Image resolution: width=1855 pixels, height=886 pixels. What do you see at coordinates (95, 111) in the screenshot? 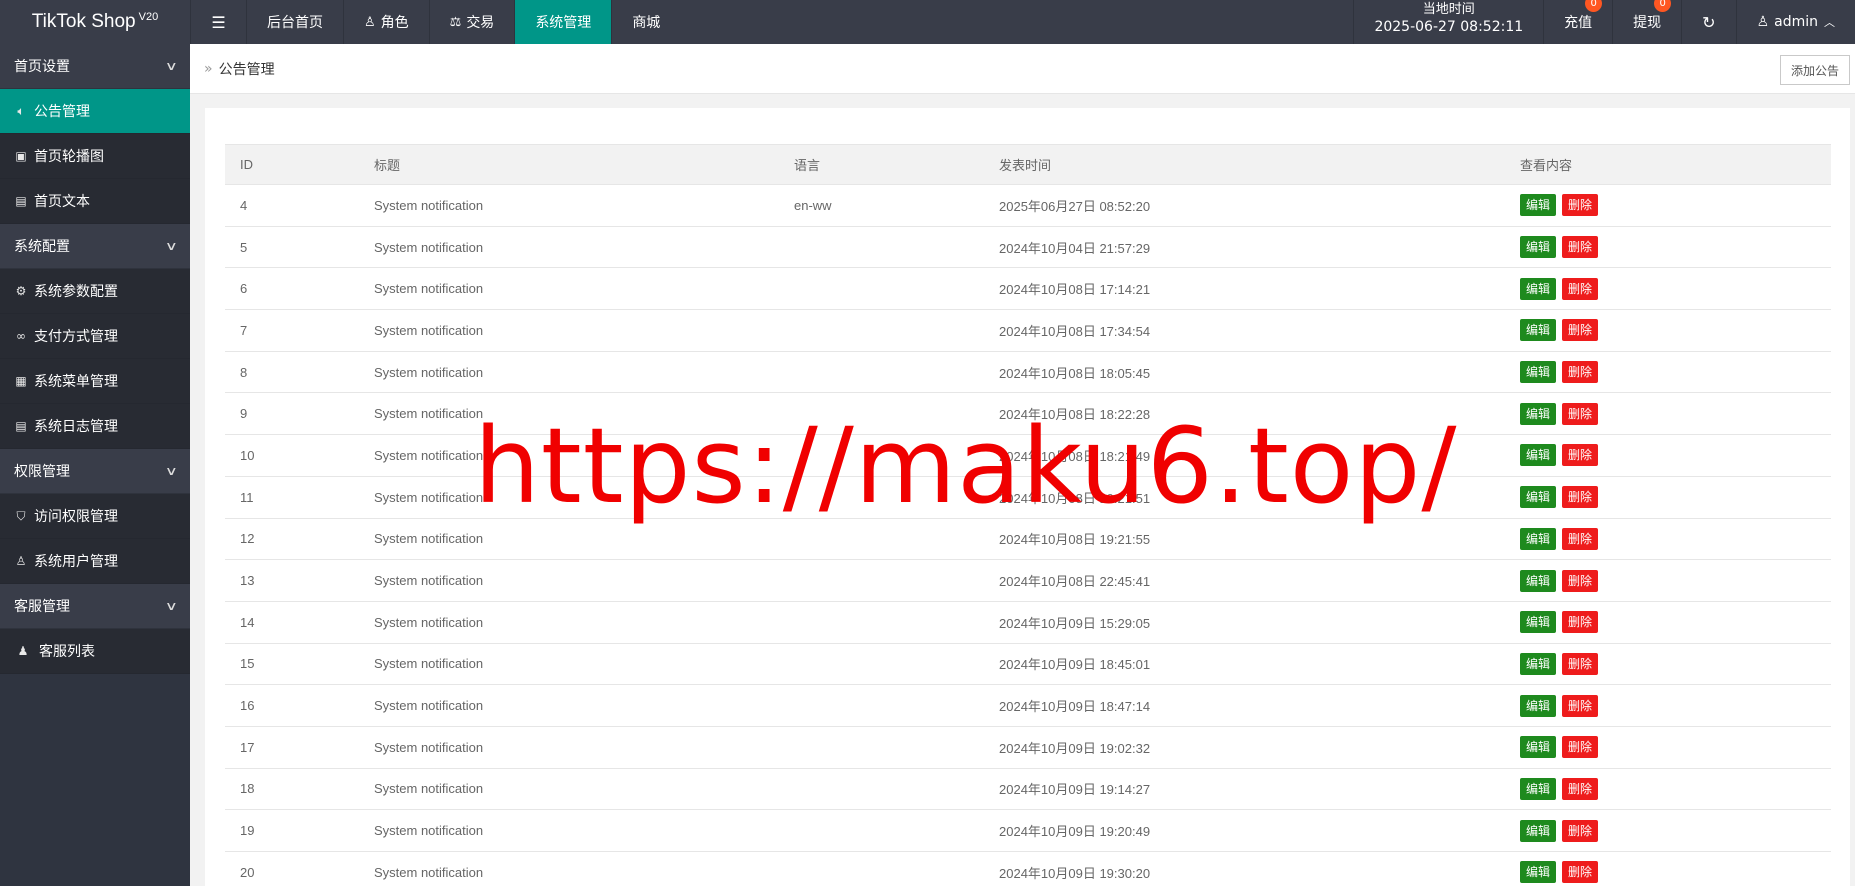
I see `sidebar-item-announcements: 🔈︎ 公告管理` at bounding box center [95, 111].